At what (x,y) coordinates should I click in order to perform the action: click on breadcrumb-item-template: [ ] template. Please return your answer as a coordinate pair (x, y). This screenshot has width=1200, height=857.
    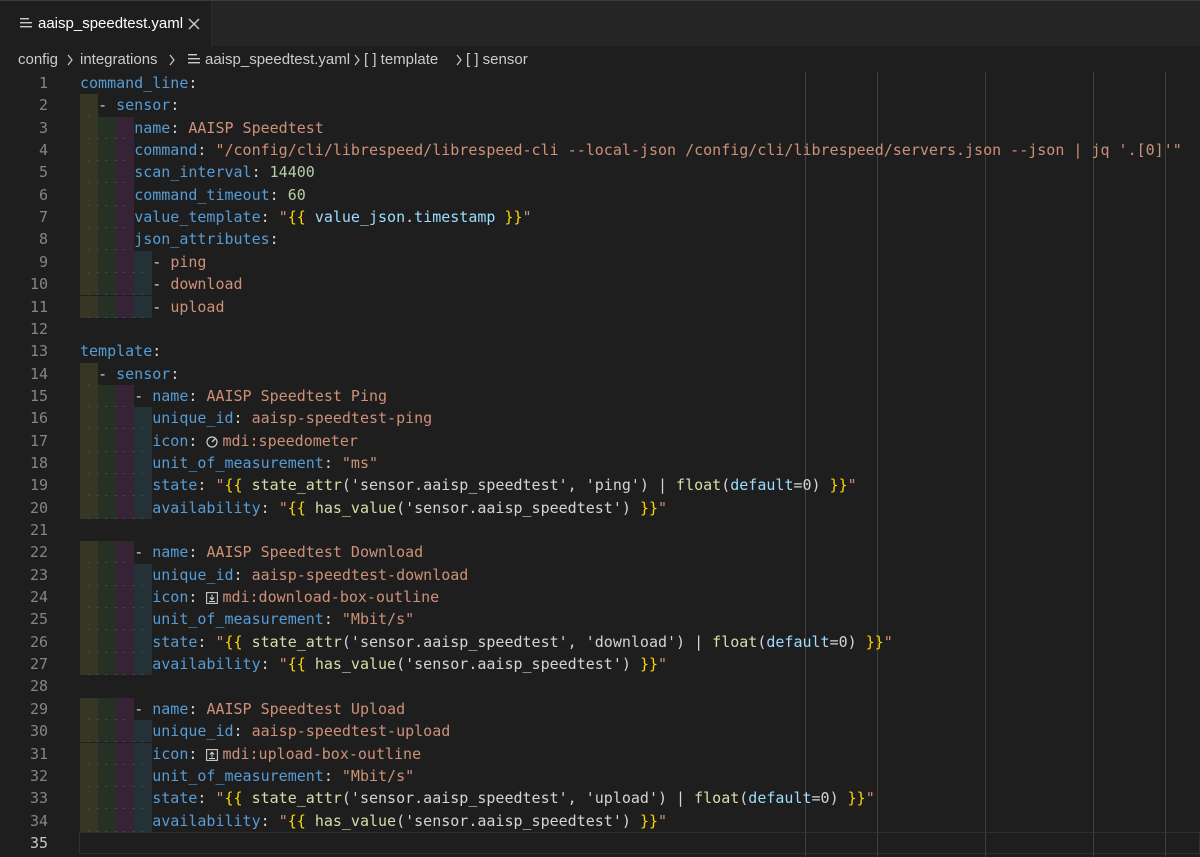
    Looking at the image, I should click on (401, 59).